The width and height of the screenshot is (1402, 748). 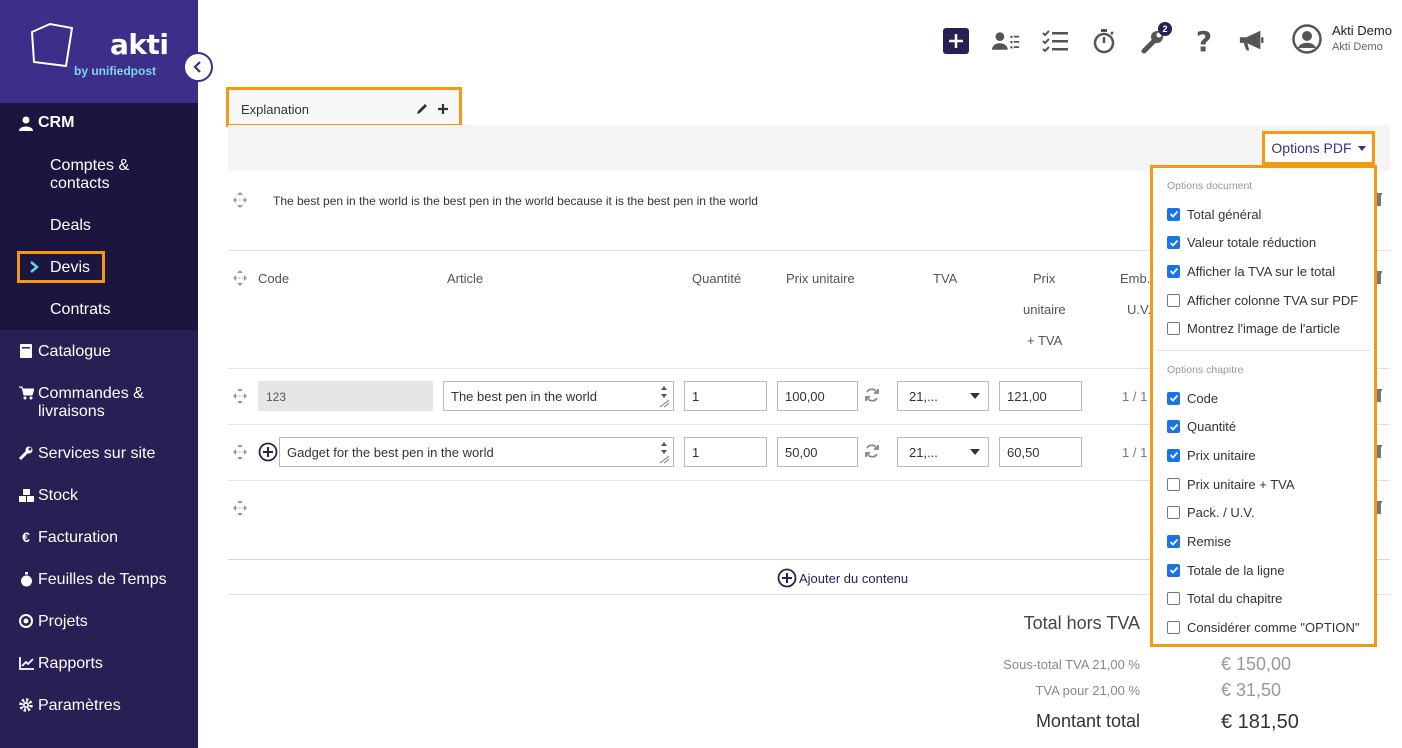 I want to click on sidebar-item-label: Devis, so click(x=70, y=267).